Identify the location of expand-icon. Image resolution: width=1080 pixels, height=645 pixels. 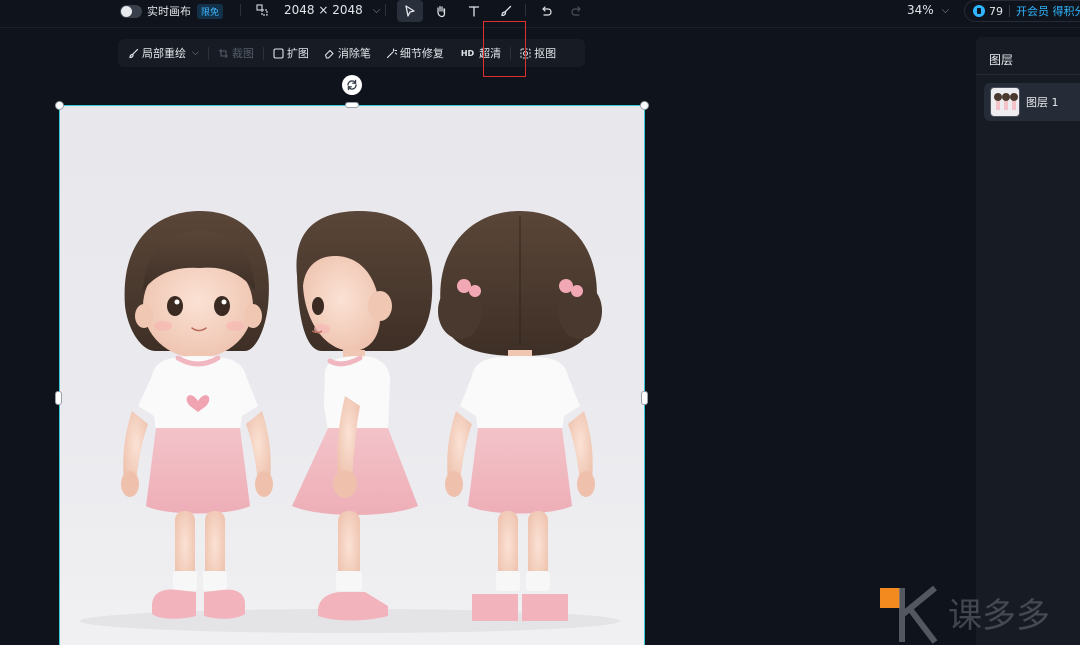
(278, 53).